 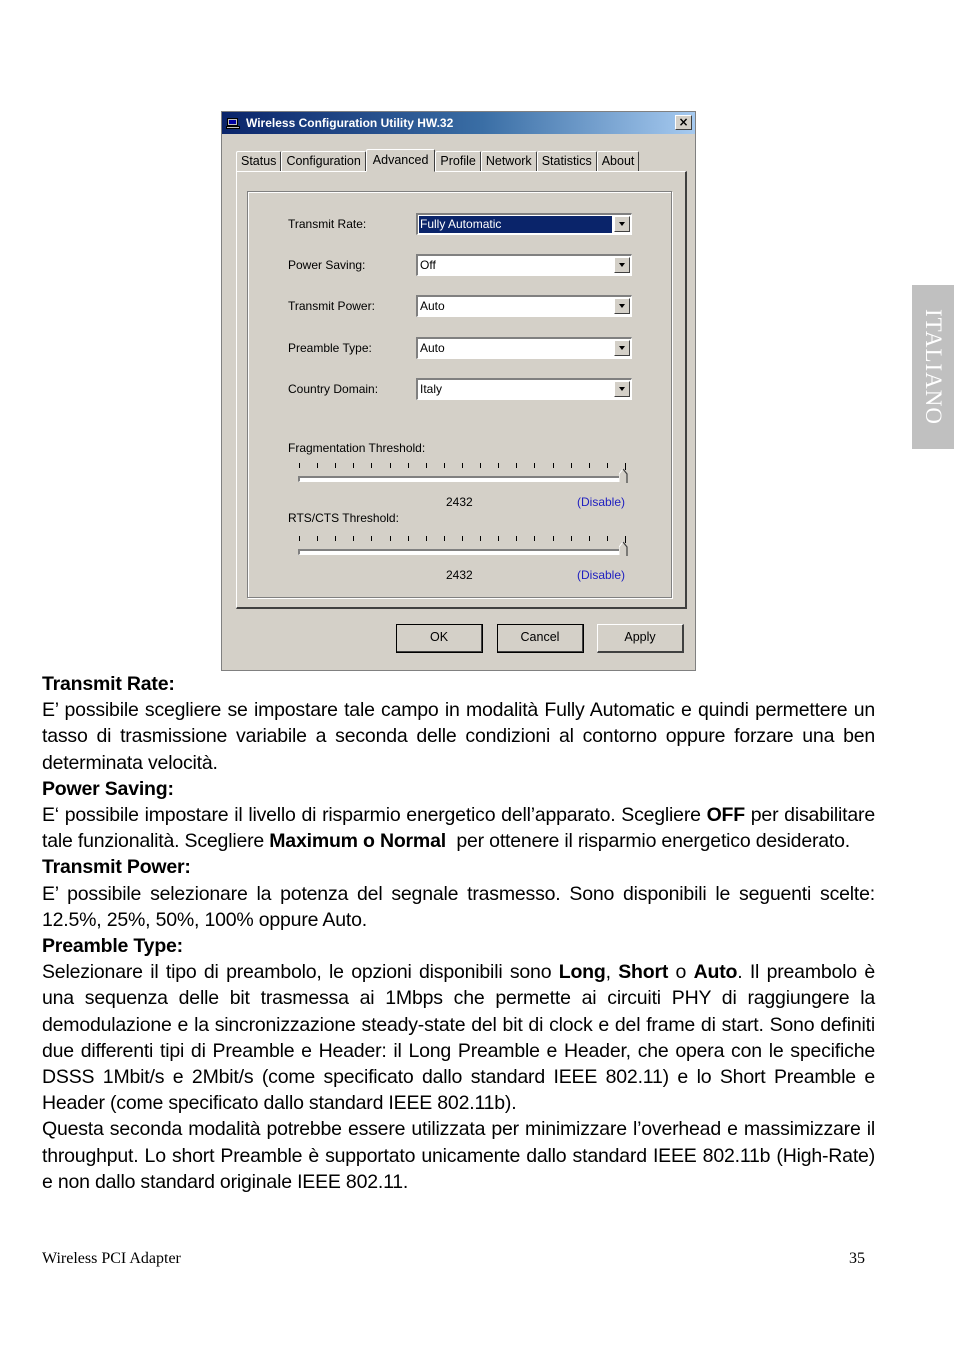 I want to click on transmit-rate-label: Transmit Rate:, so click(x=327, y=224).